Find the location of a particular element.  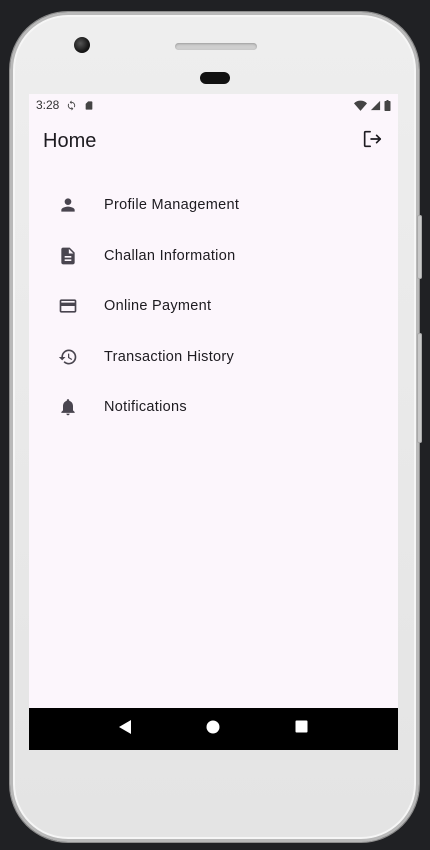

back-icon is located at coordinates (125, 729).